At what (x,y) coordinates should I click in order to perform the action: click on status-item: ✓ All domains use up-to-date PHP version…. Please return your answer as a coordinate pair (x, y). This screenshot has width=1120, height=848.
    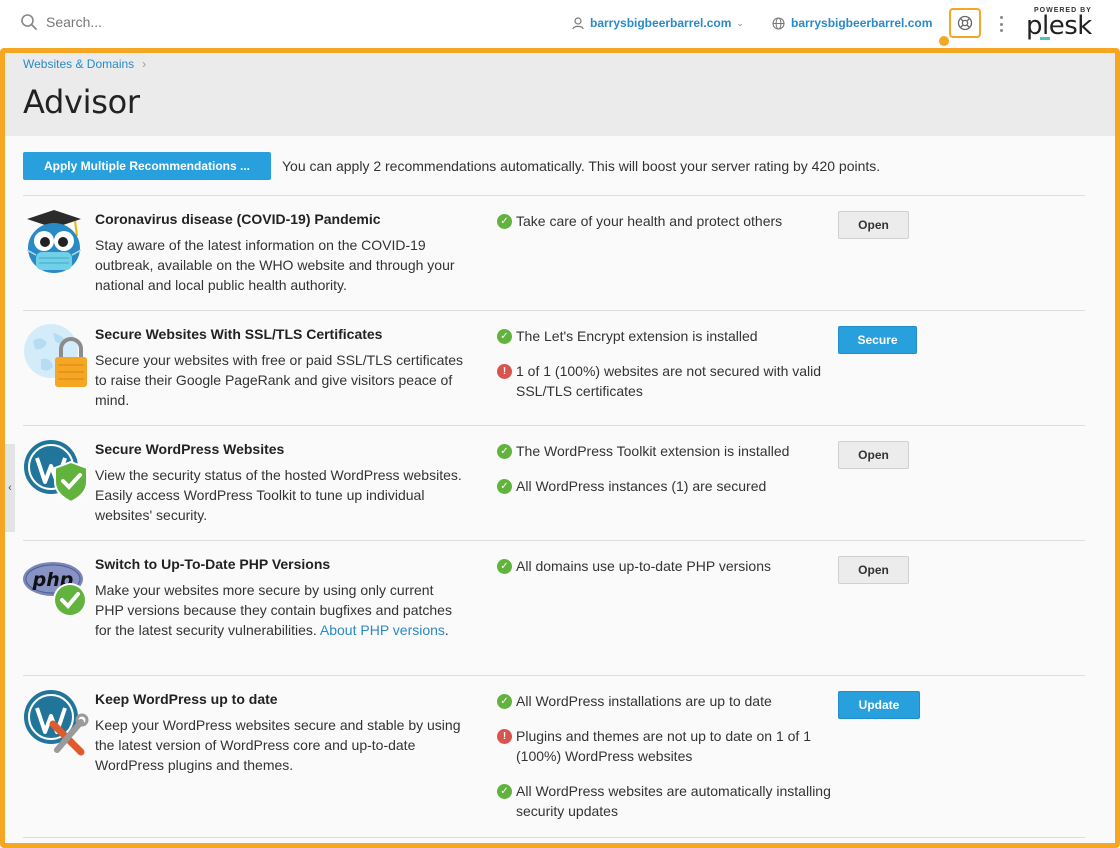
    Looking at the image, I should click on (667, 566).